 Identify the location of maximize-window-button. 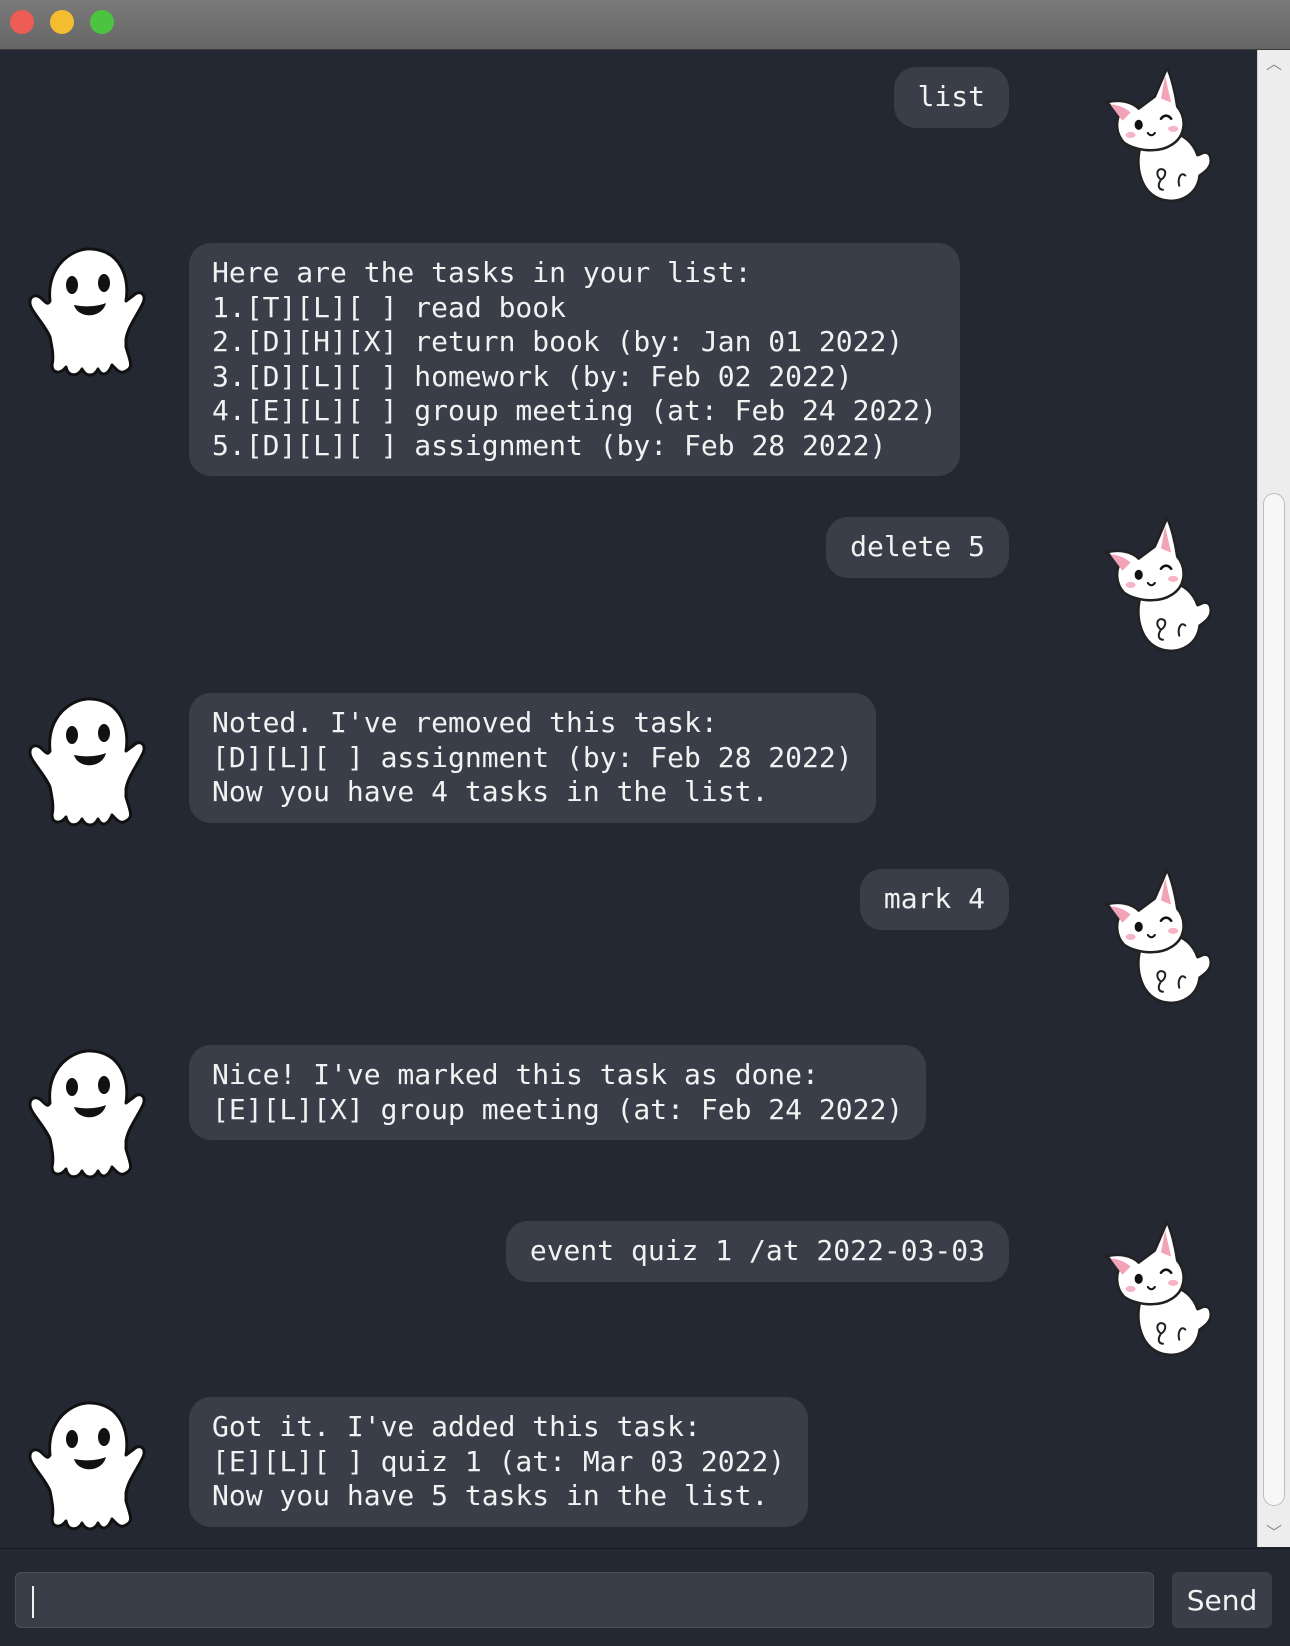
(102, 22).